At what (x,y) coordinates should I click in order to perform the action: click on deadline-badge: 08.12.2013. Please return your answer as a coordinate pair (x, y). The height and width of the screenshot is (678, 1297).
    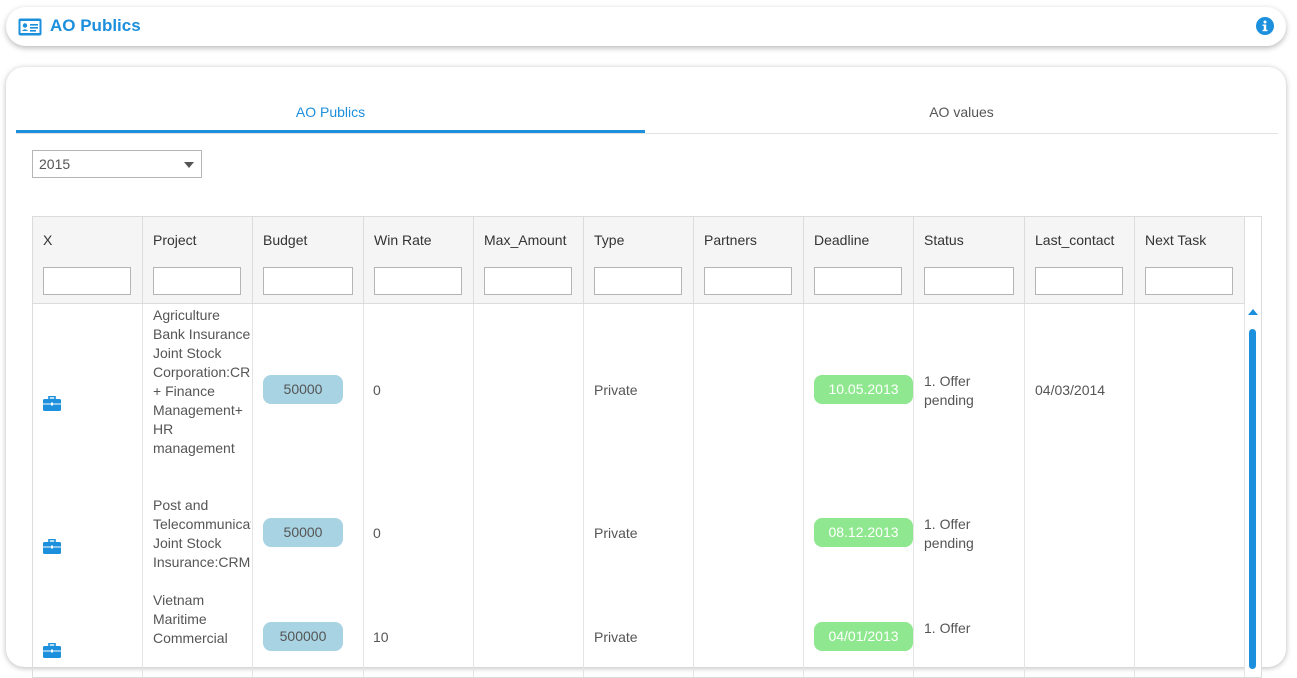
    Looking at the image, I should click on (863, 532).